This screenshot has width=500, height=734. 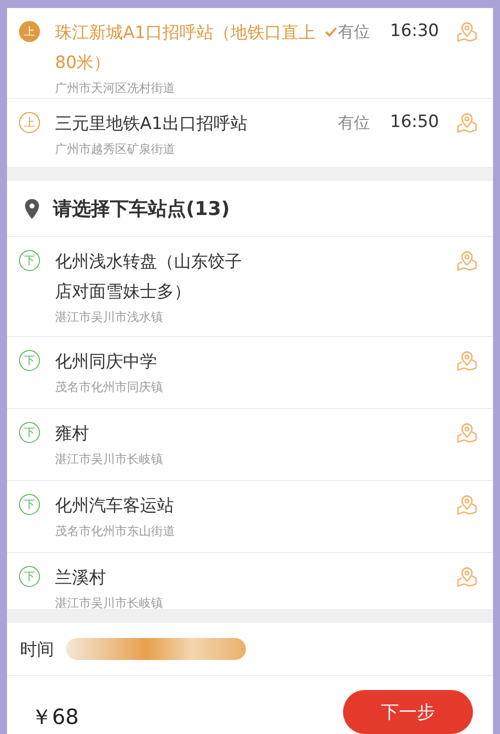 What do you see at coordinates (55, 717) in the screenshot?
I see `price: ￥68` at bounding box center [55, 717].